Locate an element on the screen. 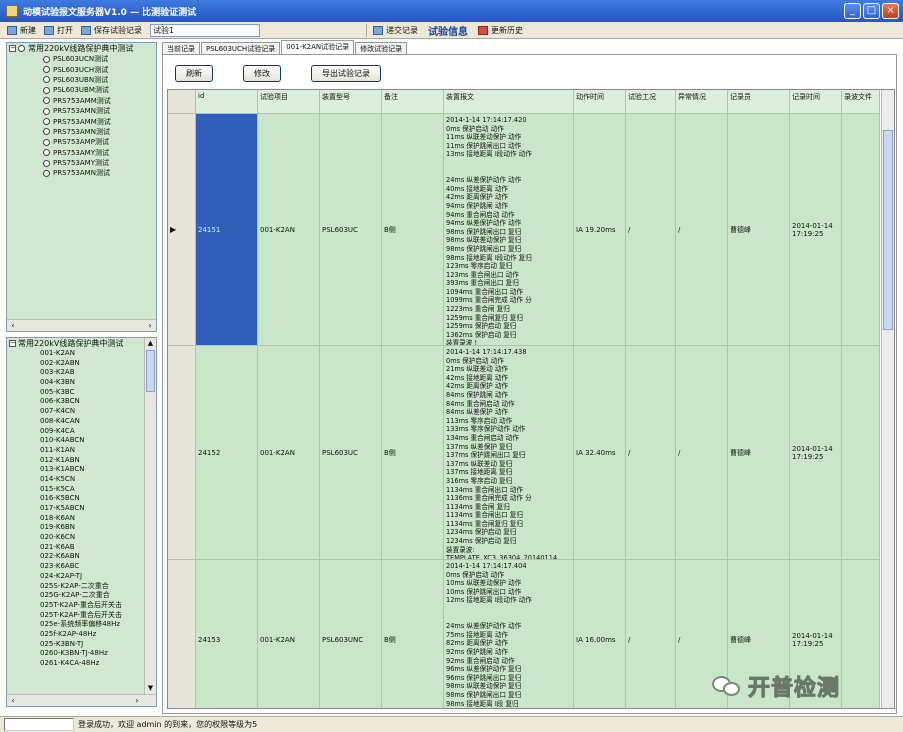  save-record-button: 保存试验记录 is located at coordinates (111, 30).